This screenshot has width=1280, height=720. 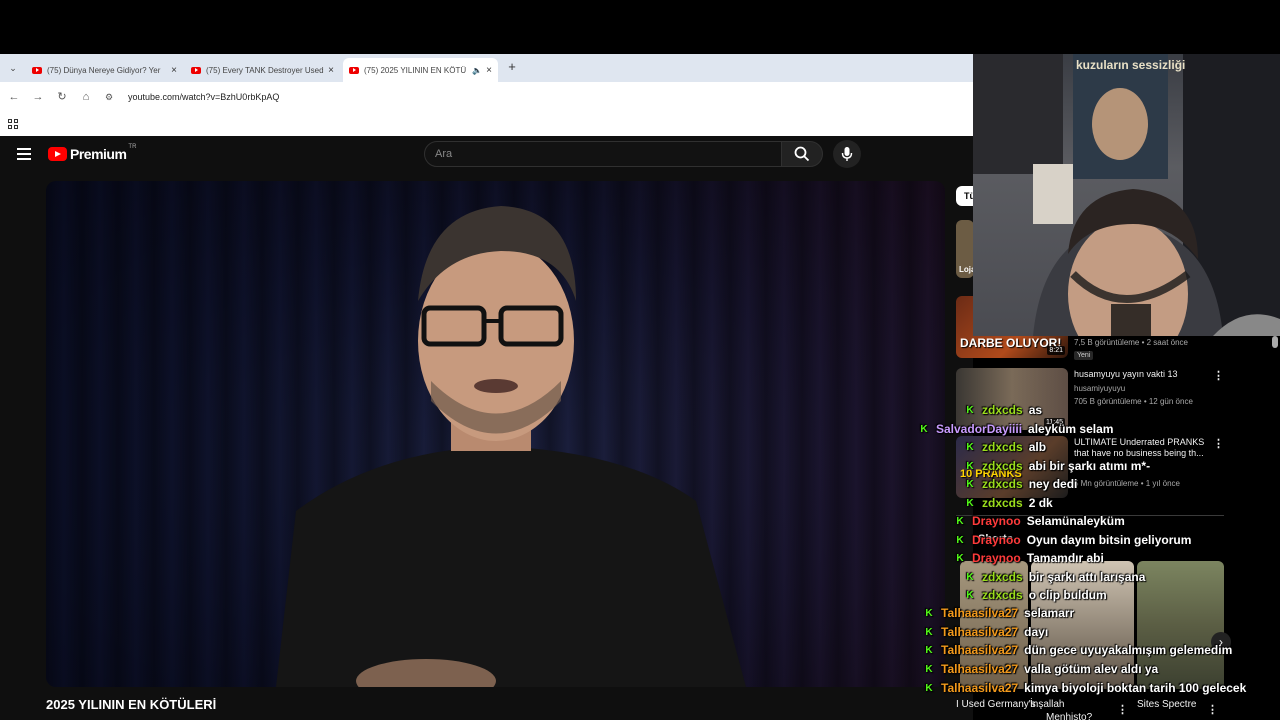 What do you see at coordinates (13, 68) in the screenshot?
I see `tab-search-icon: ⌄` at bounding box center [13, 68].